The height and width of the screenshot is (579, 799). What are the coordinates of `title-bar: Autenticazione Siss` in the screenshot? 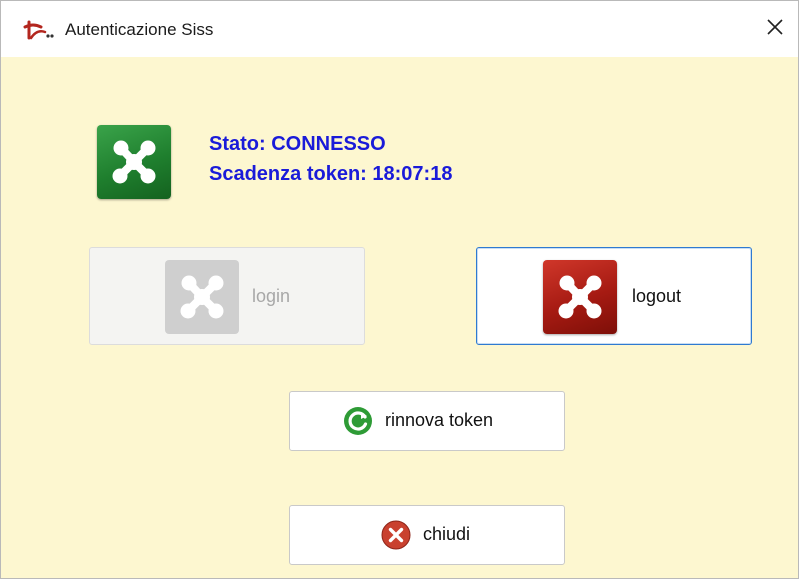 It's located at (399, 29).